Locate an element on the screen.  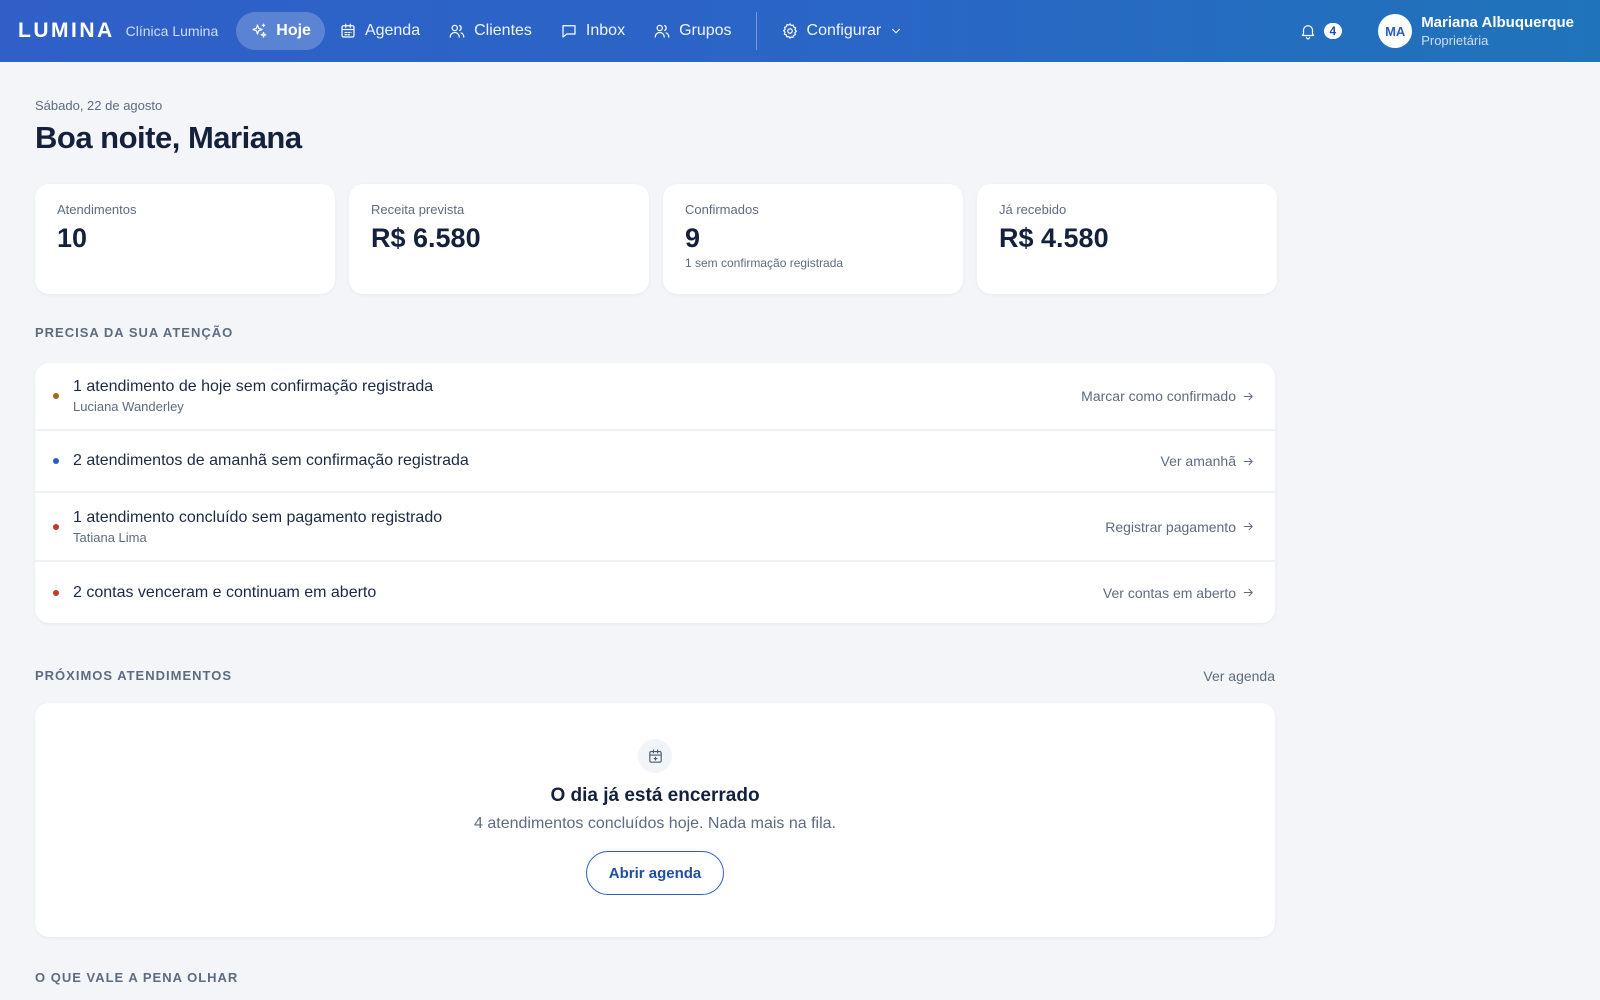
user-menu: Mariana Albuquerque Proprietária is located at coordinates (1497, 31).